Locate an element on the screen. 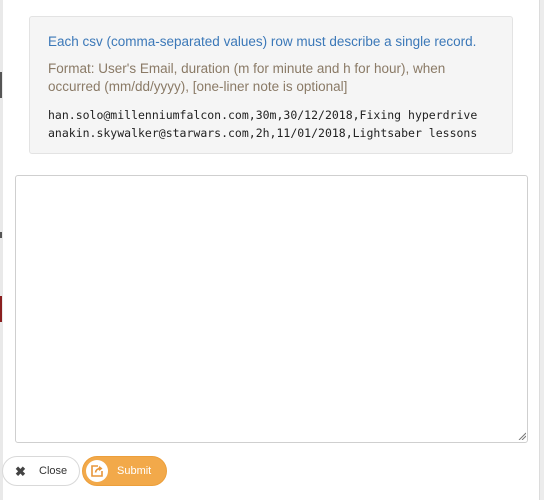 This screenshot has width=544, height=500. close-x-icon: ✖ is located at coordinates (20, 471).